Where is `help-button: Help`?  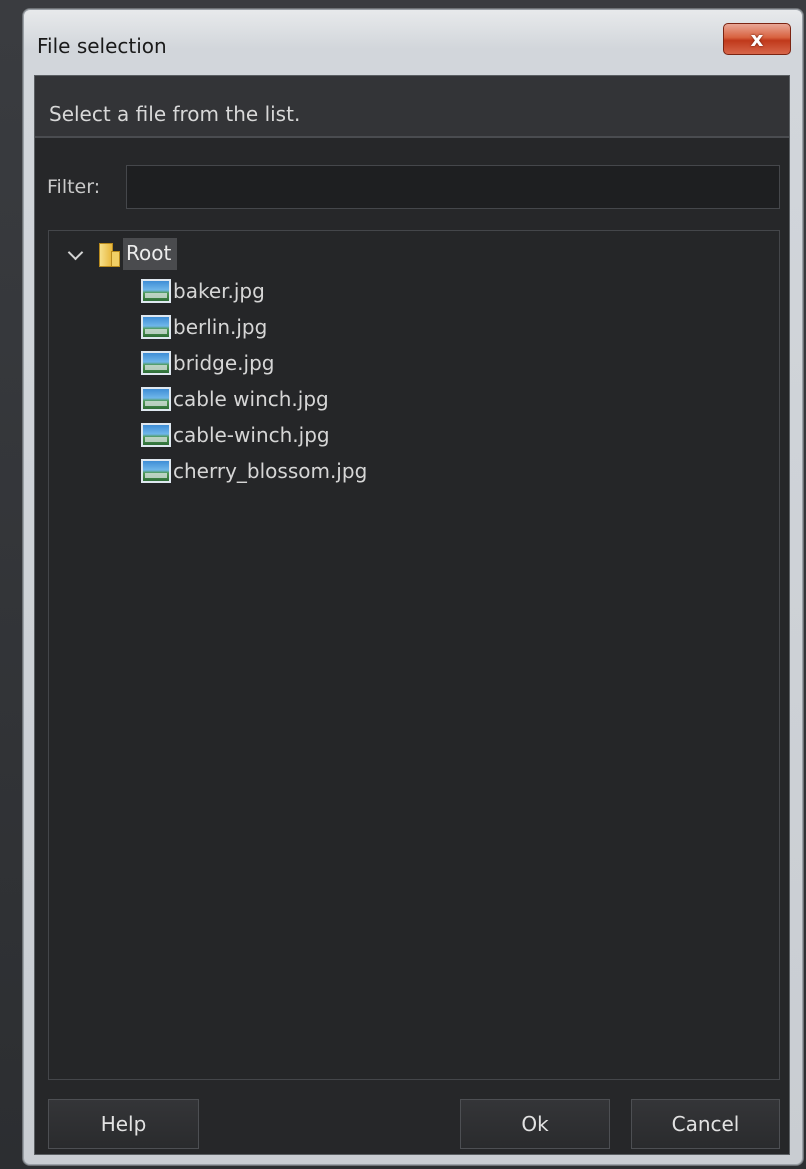
help-button: Help is located at coordinates (123, 1124).